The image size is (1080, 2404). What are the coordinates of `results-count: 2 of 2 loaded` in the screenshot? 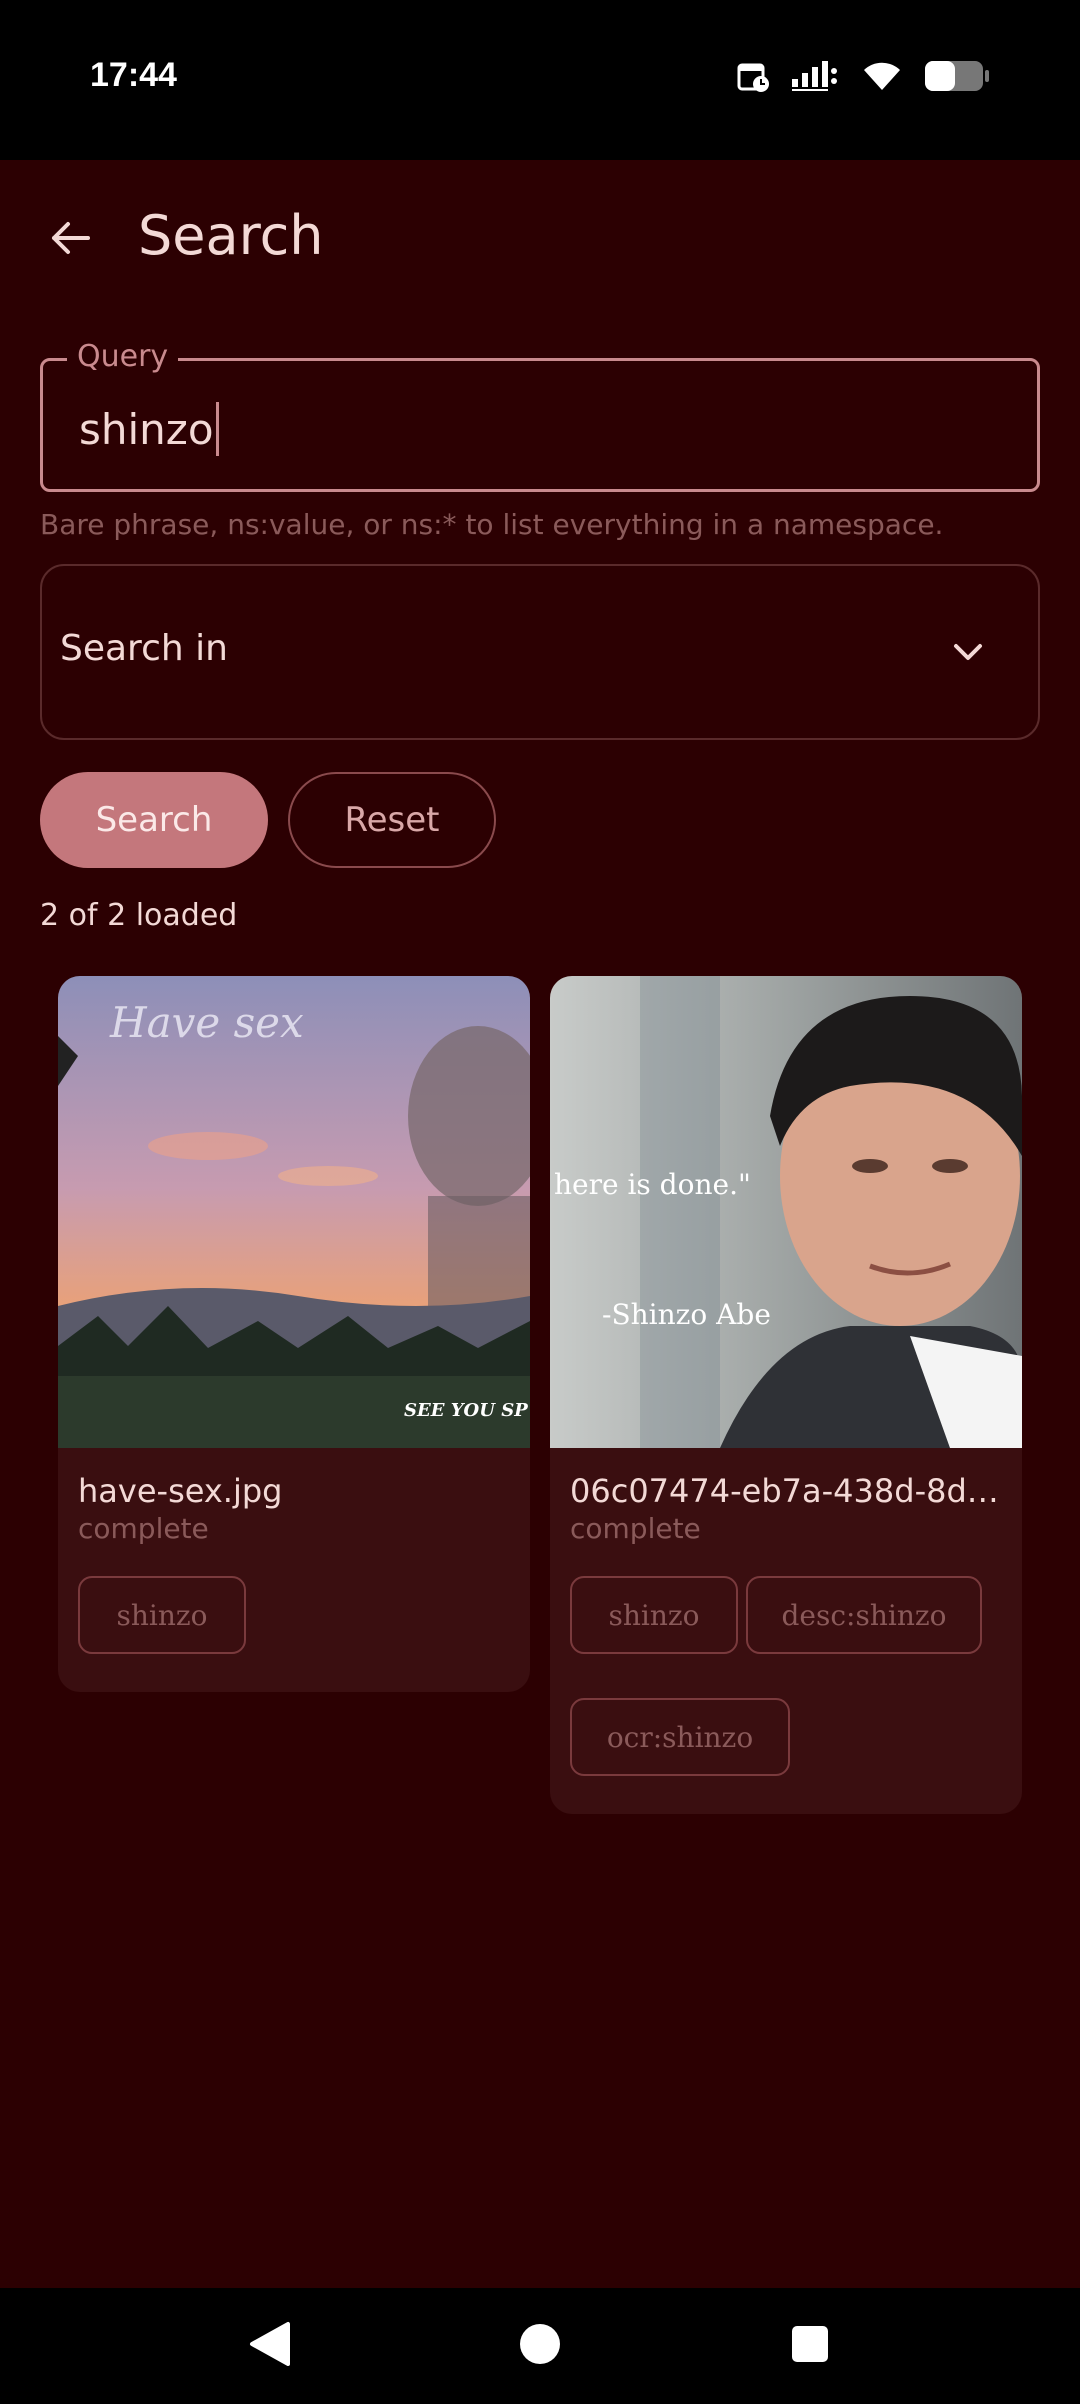 It's located at (139, 915).